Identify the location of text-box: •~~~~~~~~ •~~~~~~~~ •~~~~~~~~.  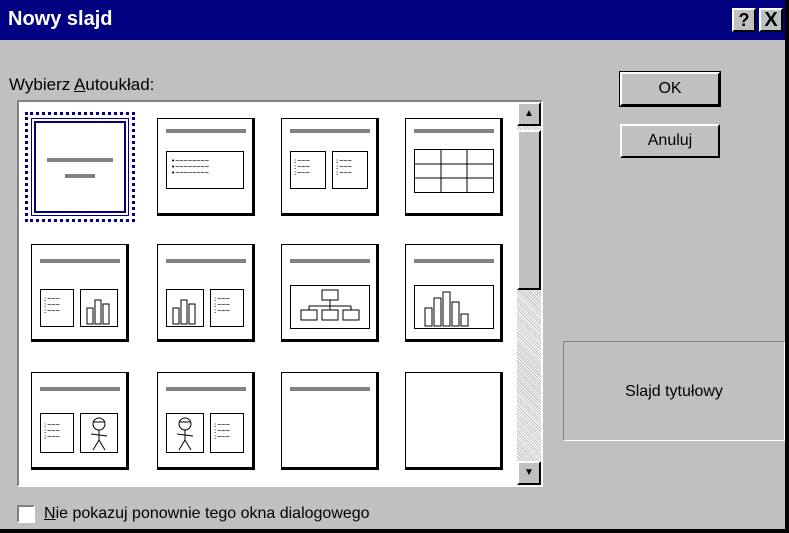
(205, 170).